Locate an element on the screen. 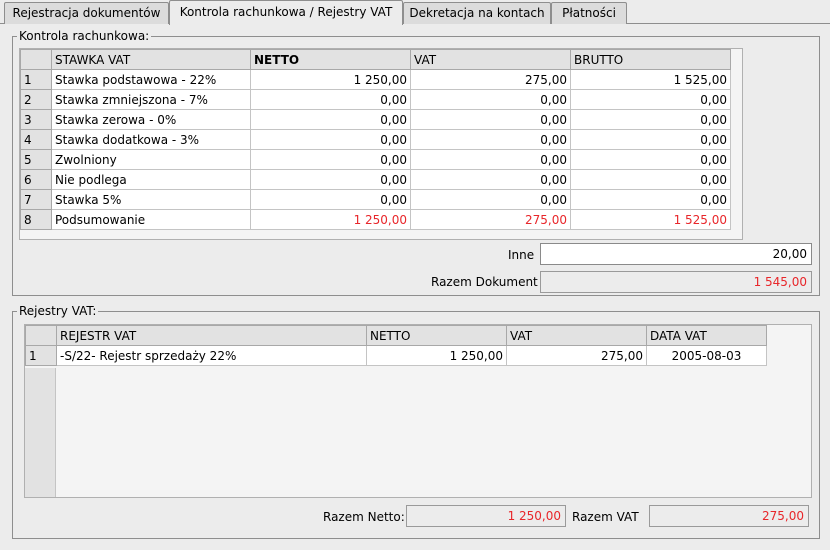 The height and width of the screenshot is (550, 830). cell-brutto: 1 525,00 is located at coordinates (650, 79).